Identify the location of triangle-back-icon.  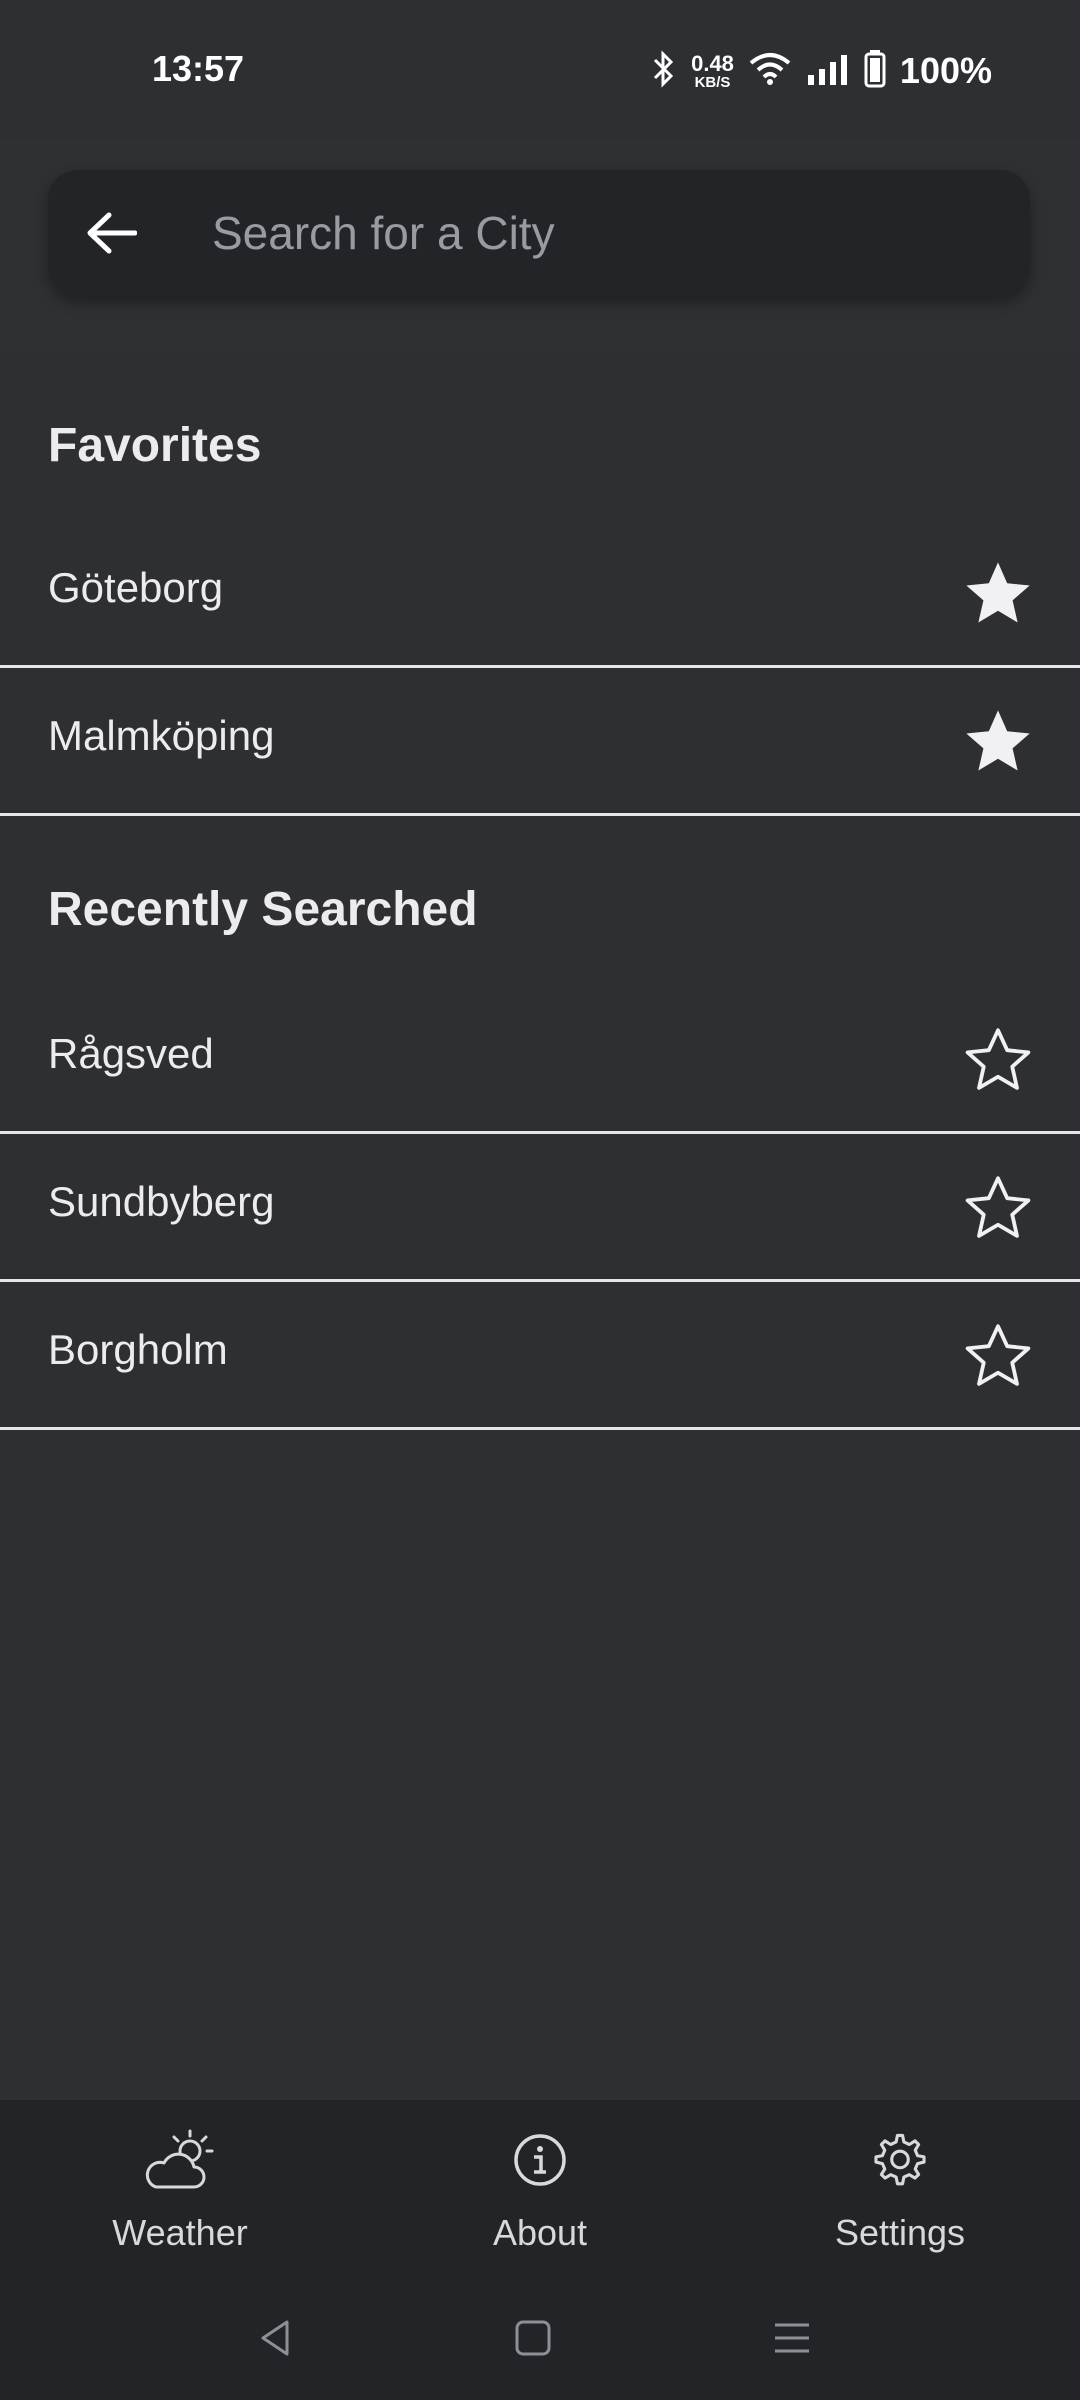
(275, 2338).